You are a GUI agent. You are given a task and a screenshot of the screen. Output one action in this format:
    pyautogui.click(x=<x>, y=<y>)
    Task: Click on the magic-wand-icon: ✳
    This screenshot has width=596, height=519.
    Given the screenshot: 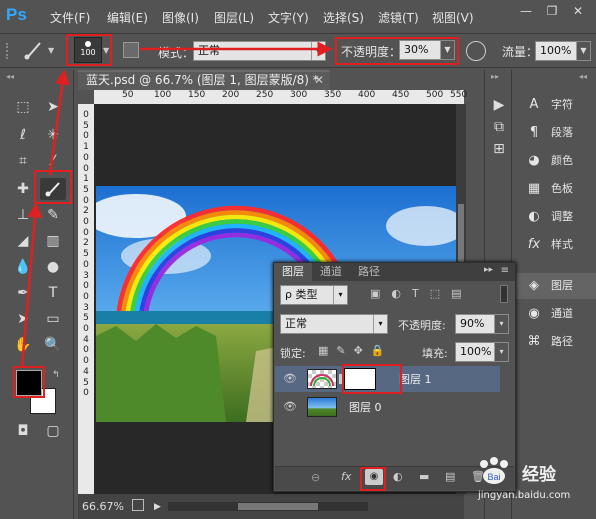 What is the action you would take?
    pyautogui.click(x=53, y=135)
    